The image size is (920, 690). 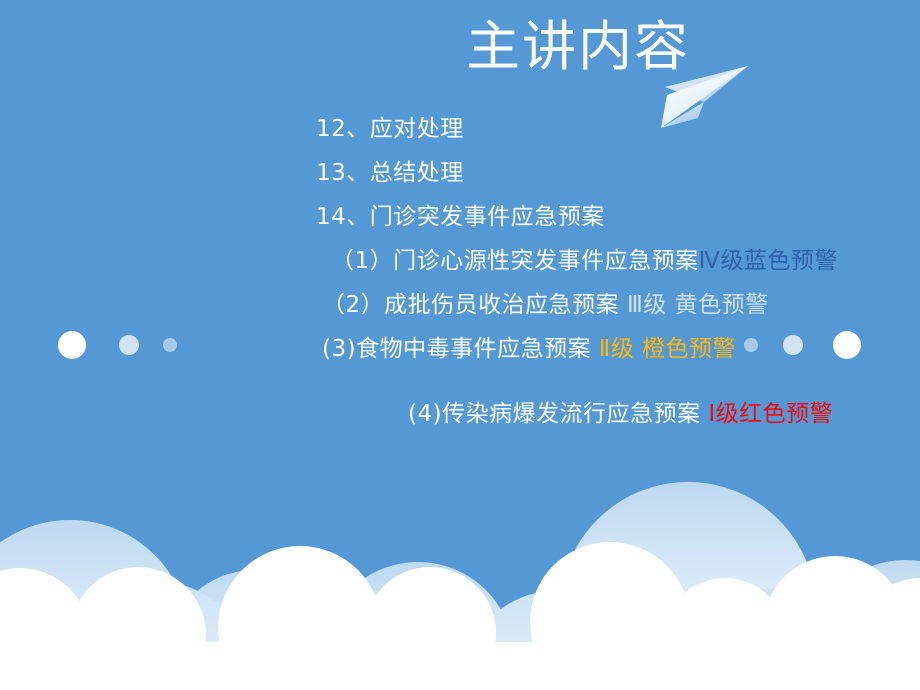 What do you see at coordinates (515, 261) in the screenshot?
I see `list-item-text: （1）门诊心源性突发事件应急预案` at bounding box center [515, 261].